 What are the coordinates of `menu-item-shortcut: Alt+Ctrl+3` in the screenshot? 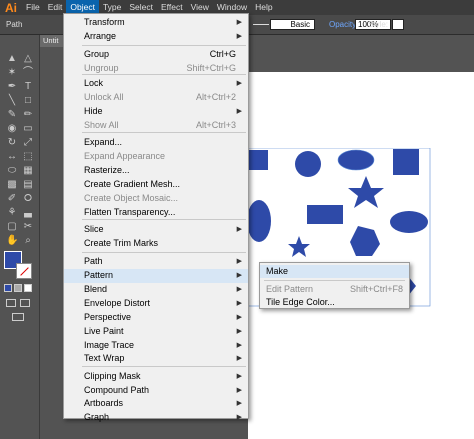 It's located at (215, 125).